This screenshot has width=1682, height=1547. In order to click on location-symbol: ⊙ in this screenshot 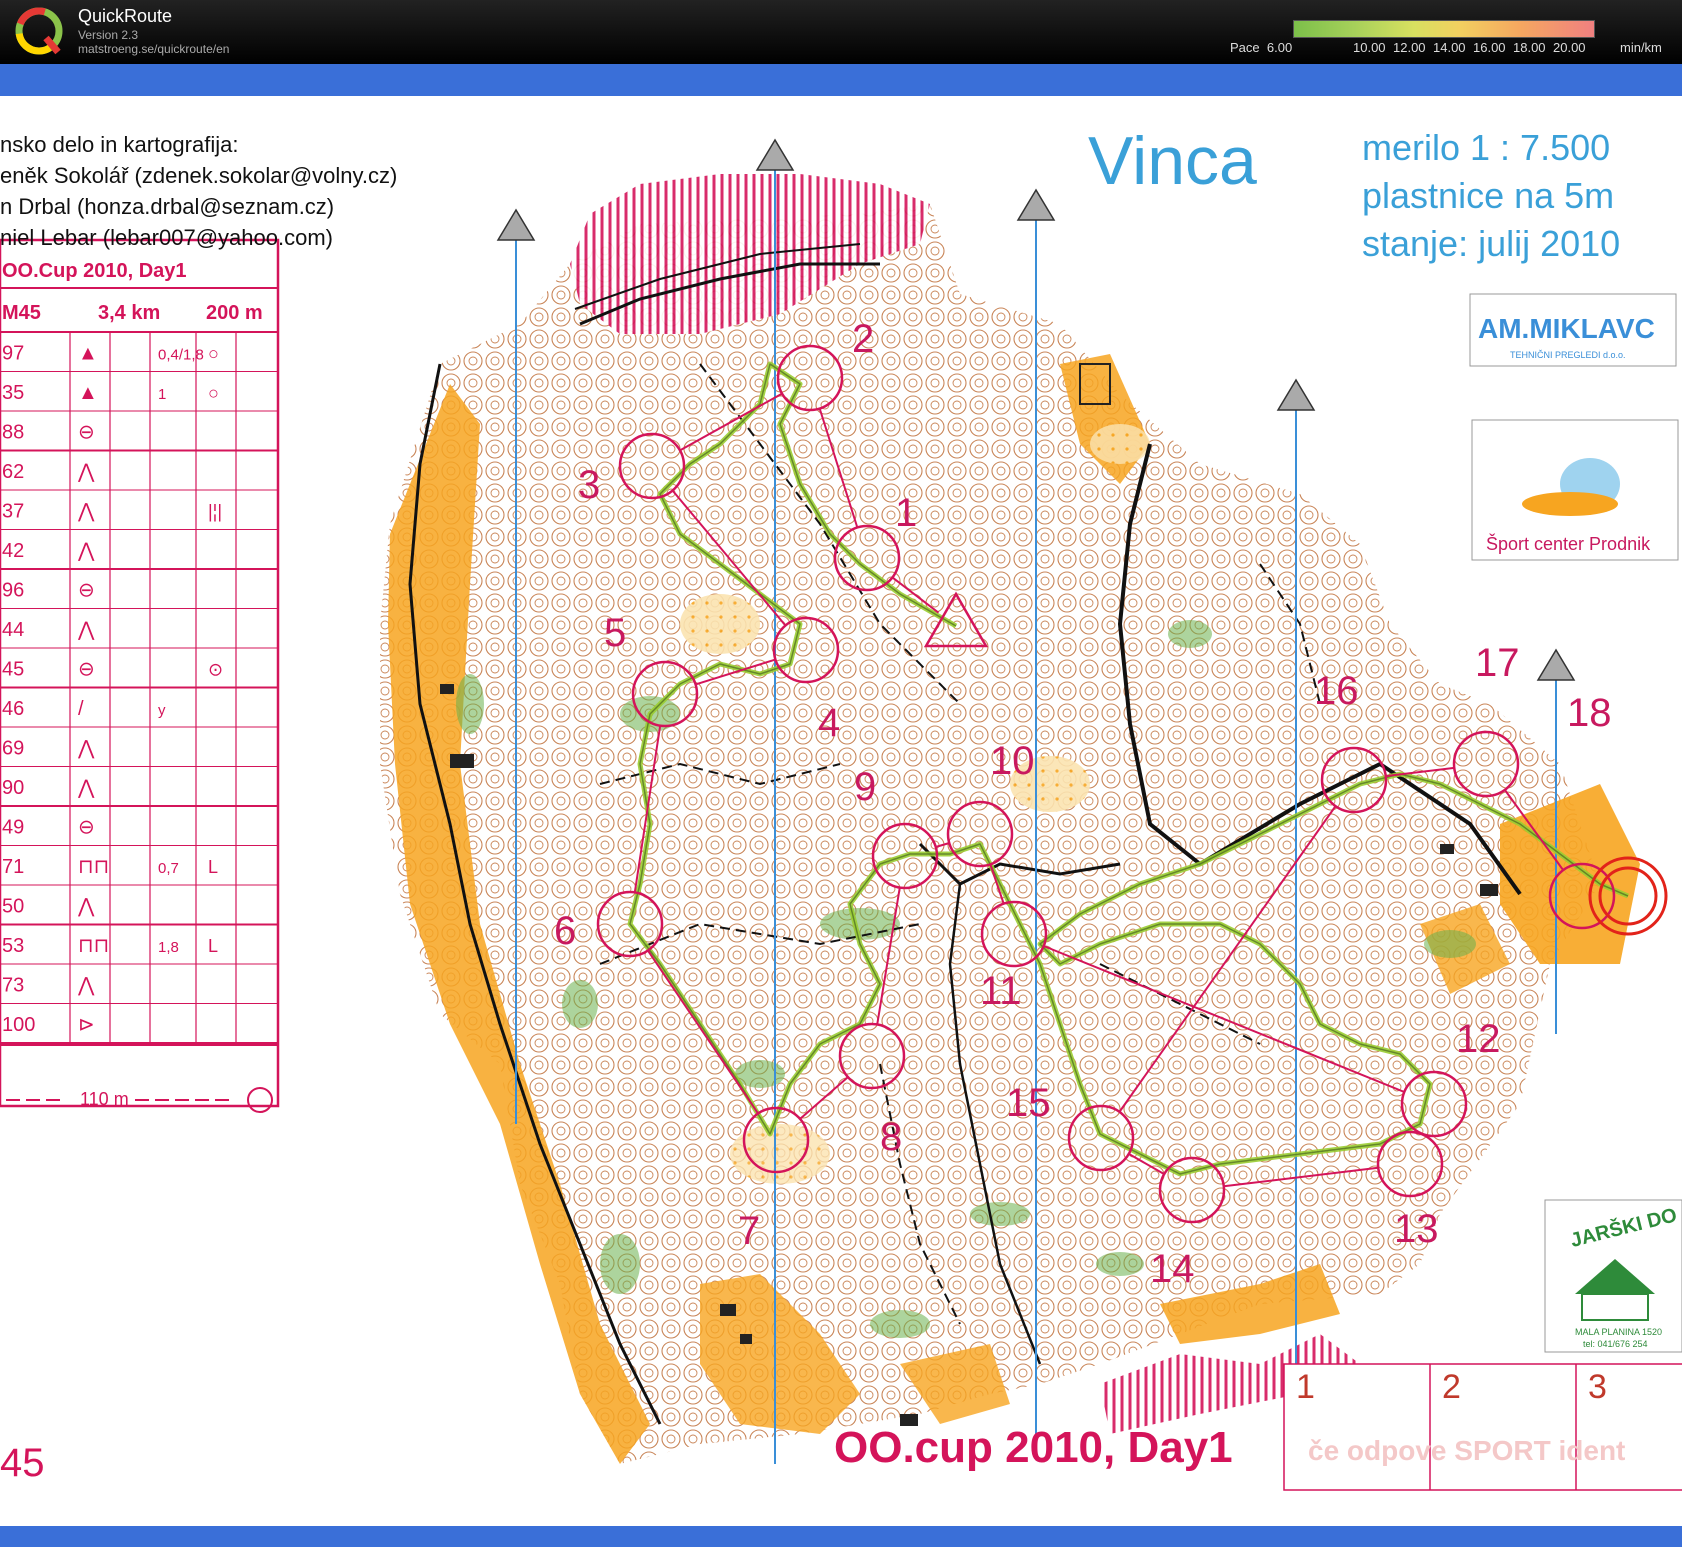, I will do `click(215, 670)`.